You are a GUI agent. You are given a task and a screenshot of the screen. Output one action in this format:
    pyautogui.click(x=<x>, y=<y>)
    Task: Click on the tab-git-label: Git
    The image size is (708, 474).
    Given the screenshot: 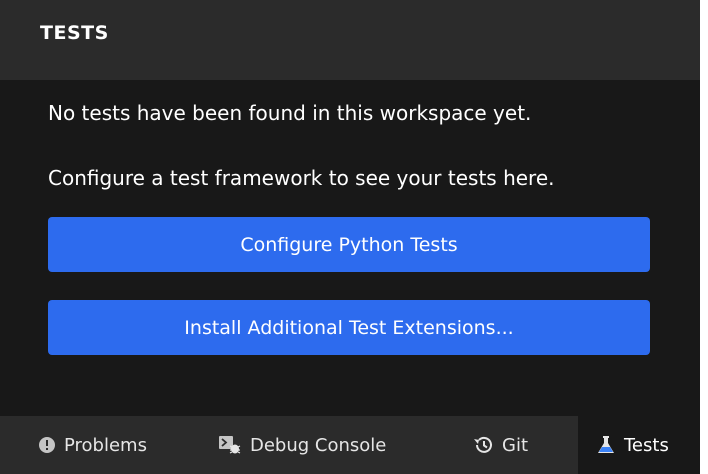 What is the action you would take?
    pyautogui.click(x=515, y=445)
    